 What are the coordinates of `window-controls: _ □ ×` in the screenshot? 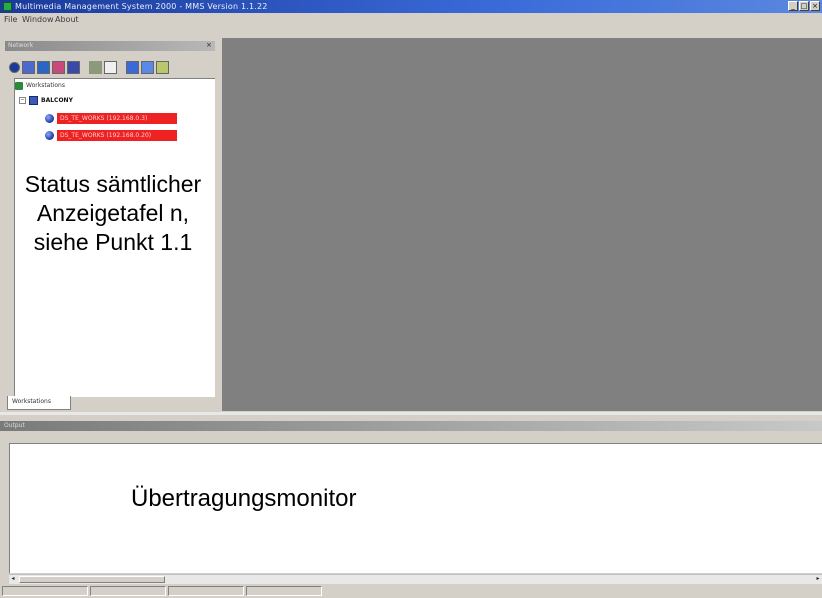 It's located at (804, 6).